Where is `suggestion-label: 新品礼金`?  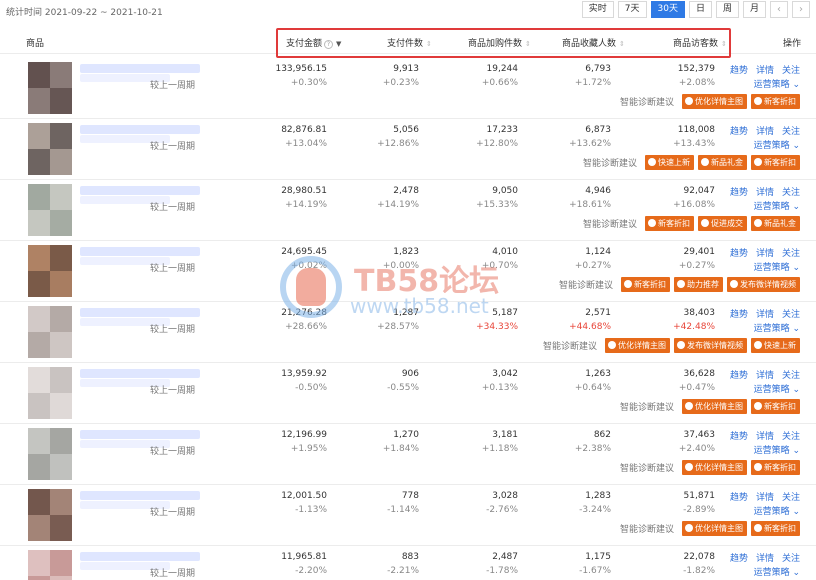 suggestion-label: 新品礼金 is located at coordinates (727, 162).